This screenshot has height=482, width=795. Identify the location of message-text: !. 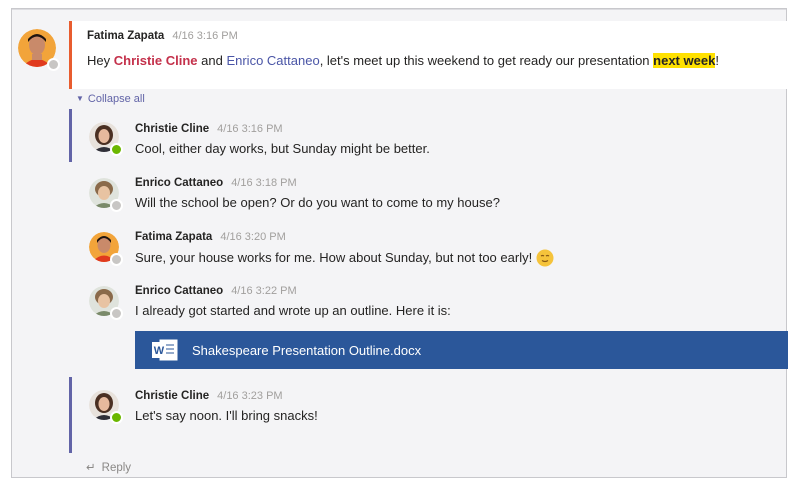
(717, 60).